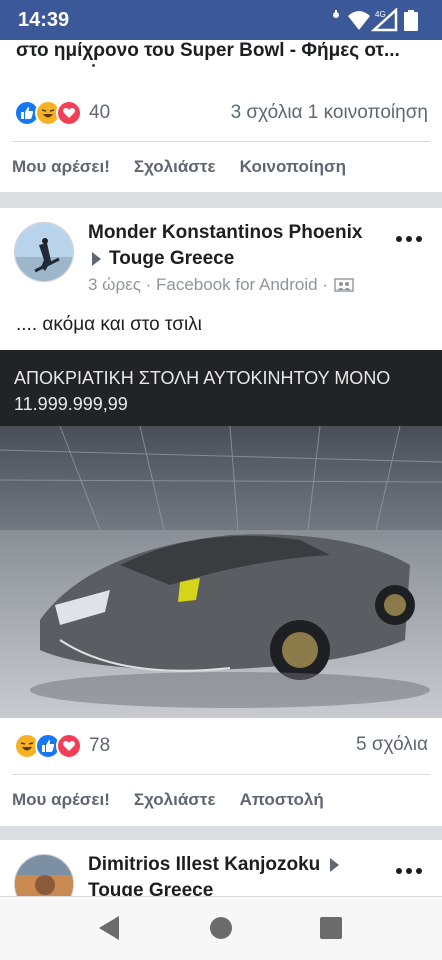 This screenshot has width=442, height=960. Describe the element at coordinates (411, 20) in the screenshot. I see `battery-icon` at that location.